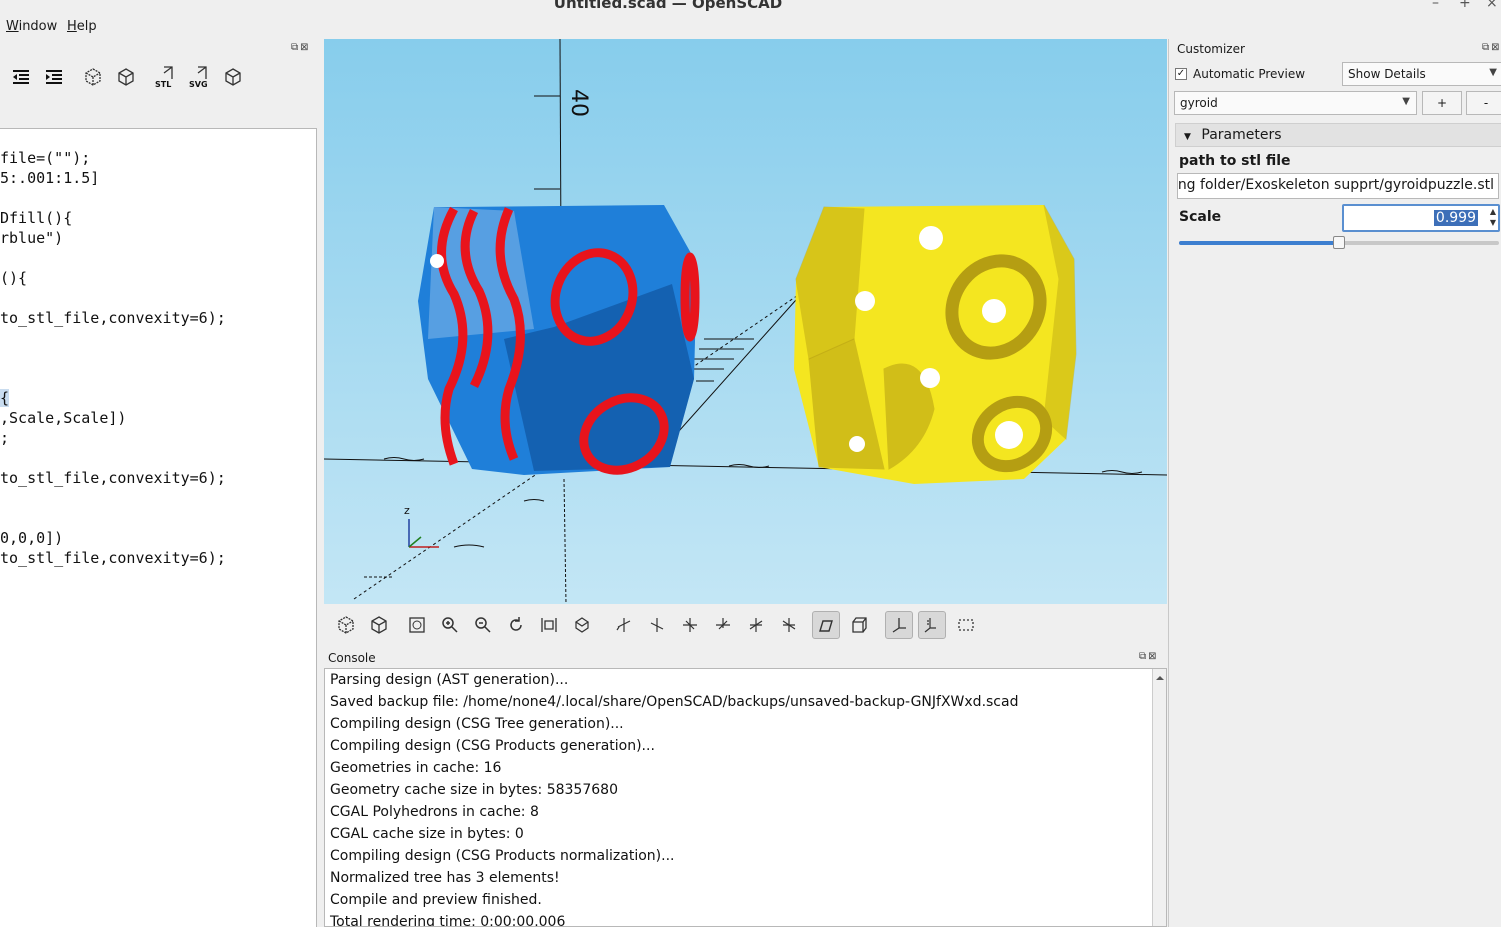  Describe the element at coordinates (1200, 217) in the screenshot. I see `scale-param-label: Scale` at that location.